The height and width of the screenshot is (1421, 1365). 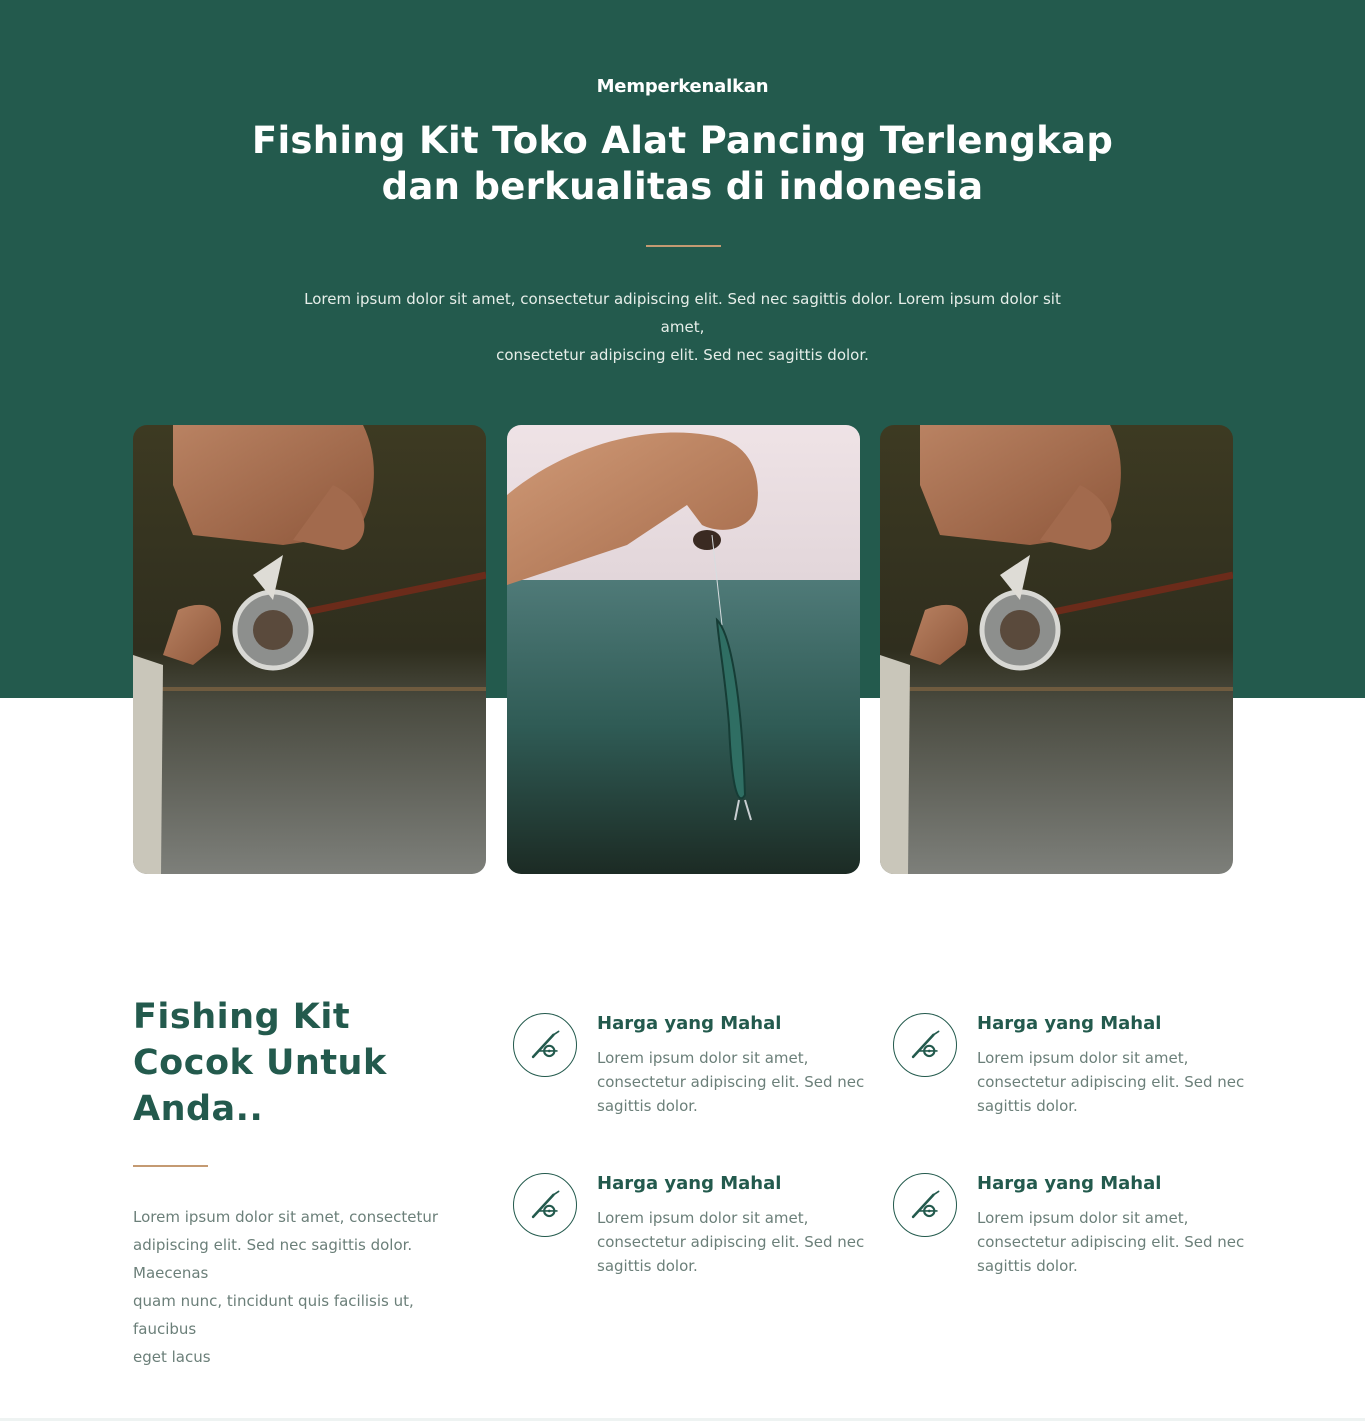 I want to click on fishing-lure-over-sea-photo, so click(x=683, y=649).